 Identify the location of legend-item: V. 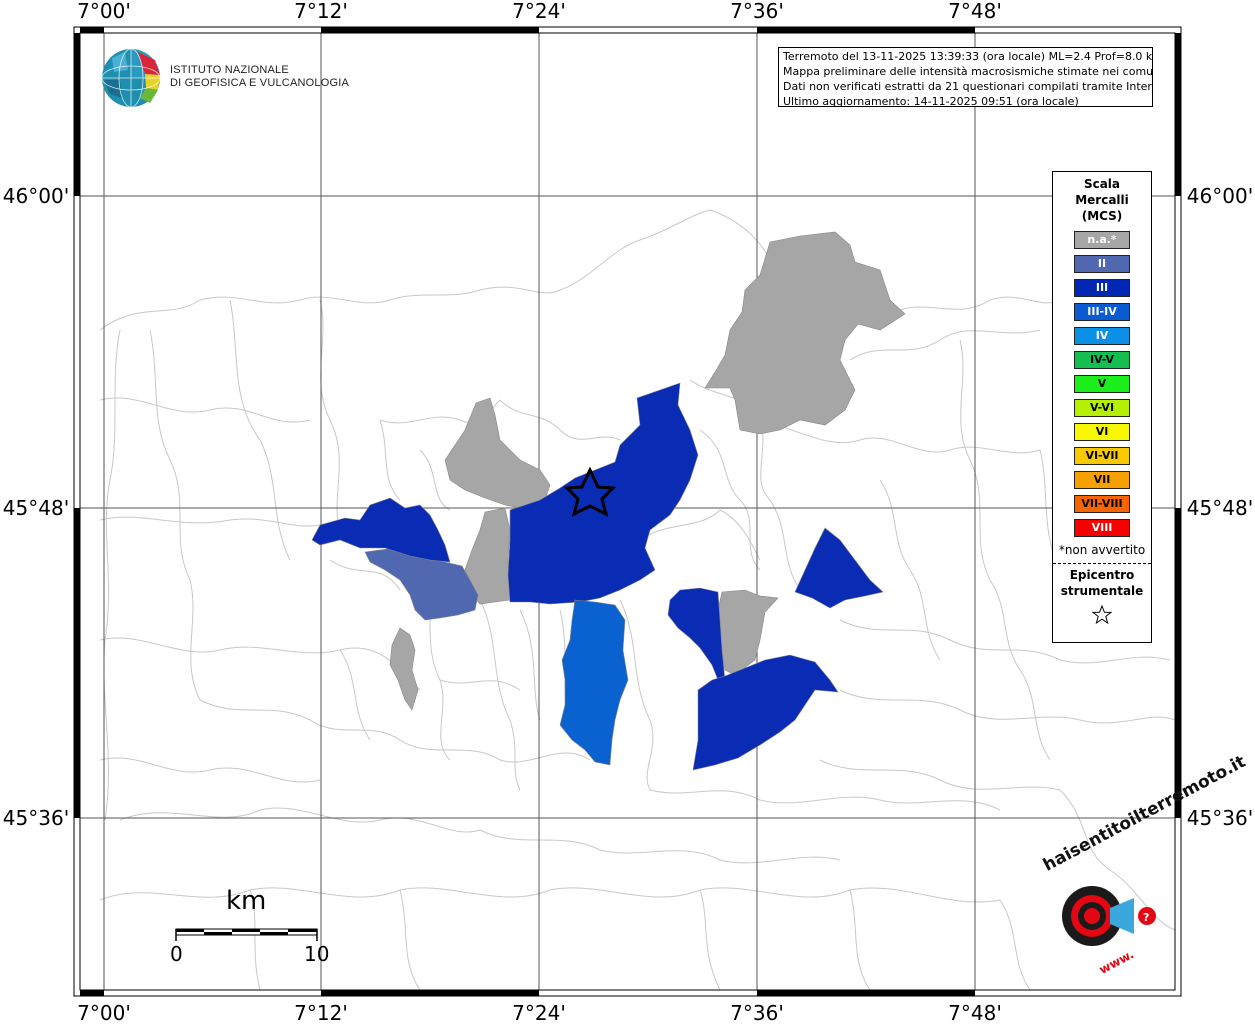
(1102, 384).